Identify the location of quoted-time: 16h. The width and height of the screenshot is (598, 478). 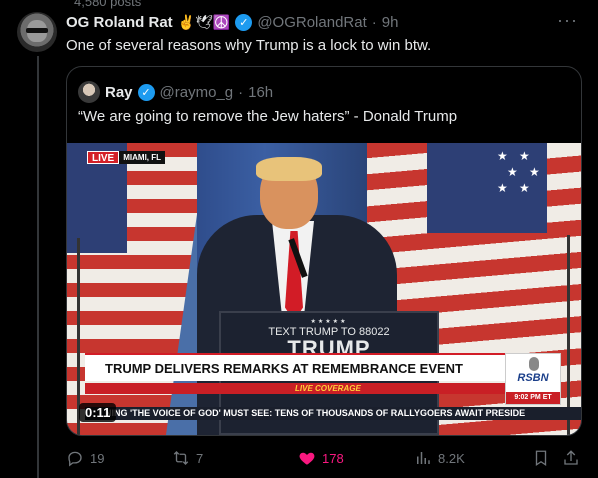
(260, 92).